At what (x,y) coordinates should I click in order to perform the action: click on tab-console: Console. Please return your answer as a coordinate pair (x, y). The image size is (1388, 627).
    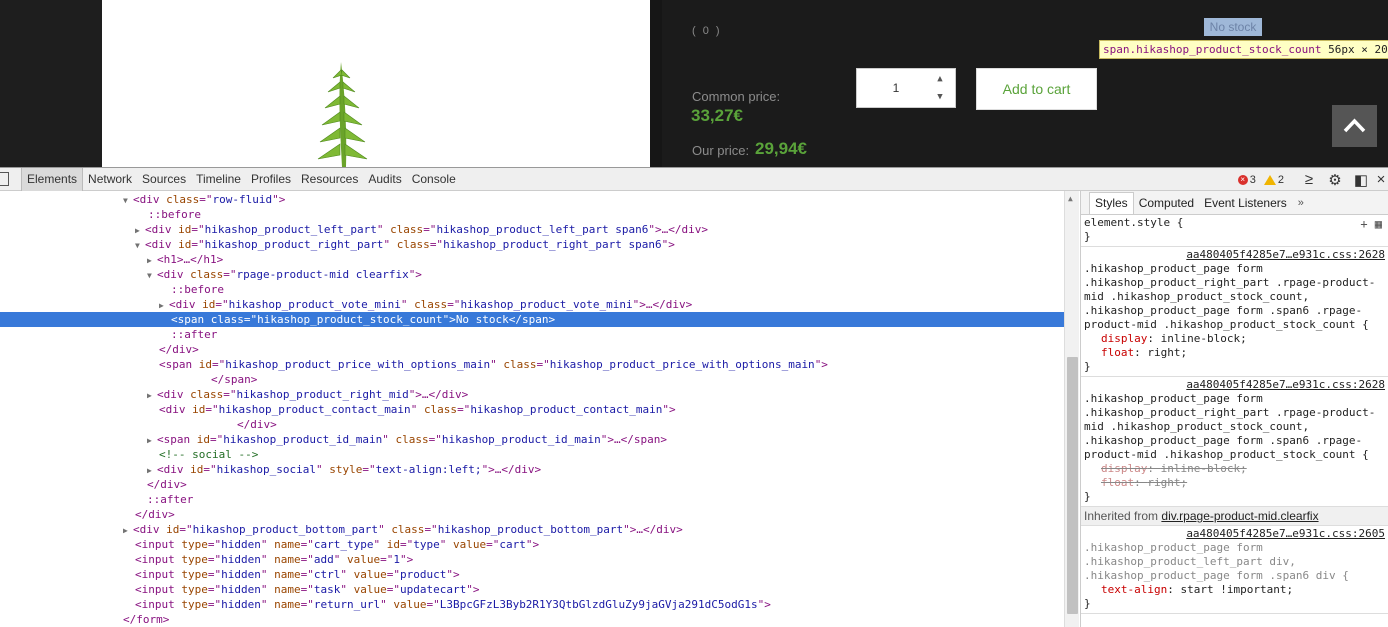
    Looking at the image, I should click on (434, 179).